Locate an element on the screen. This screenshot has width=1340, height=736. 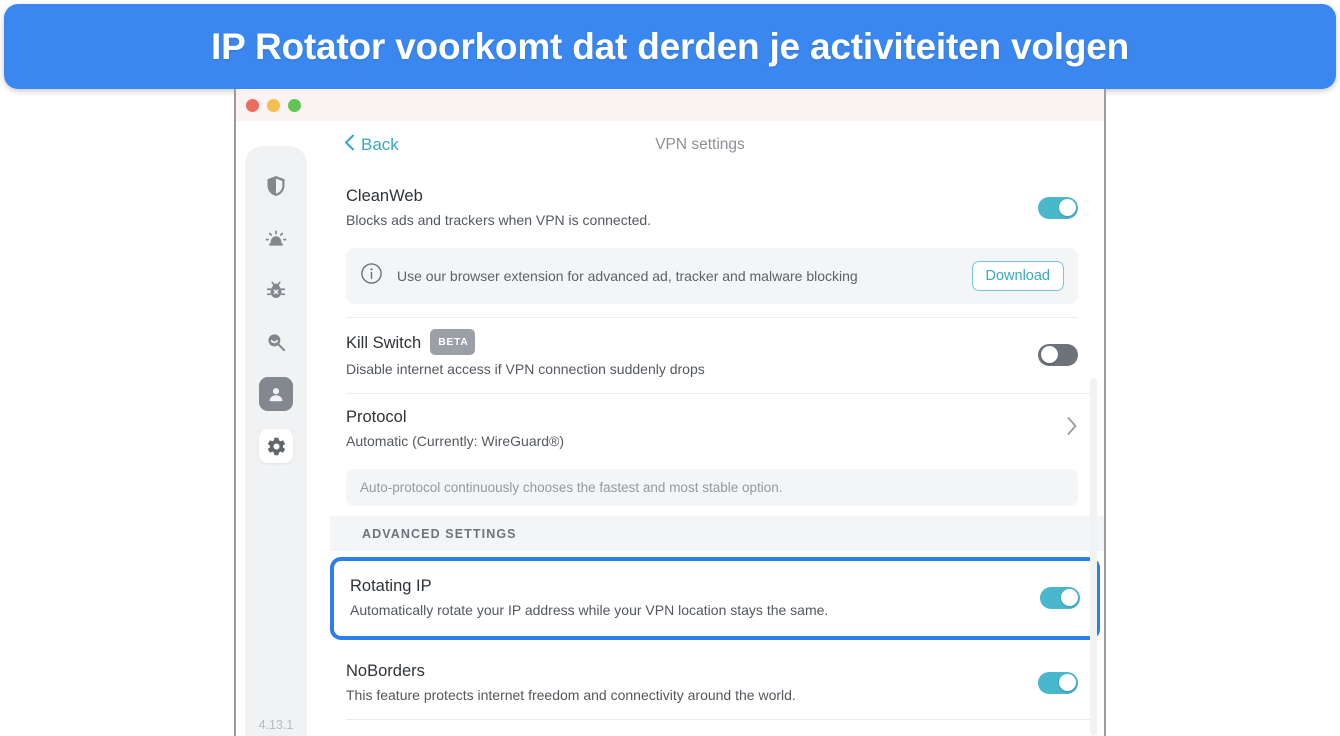
app-version-label: 4.13.1 is located at coordinates (276, 725).